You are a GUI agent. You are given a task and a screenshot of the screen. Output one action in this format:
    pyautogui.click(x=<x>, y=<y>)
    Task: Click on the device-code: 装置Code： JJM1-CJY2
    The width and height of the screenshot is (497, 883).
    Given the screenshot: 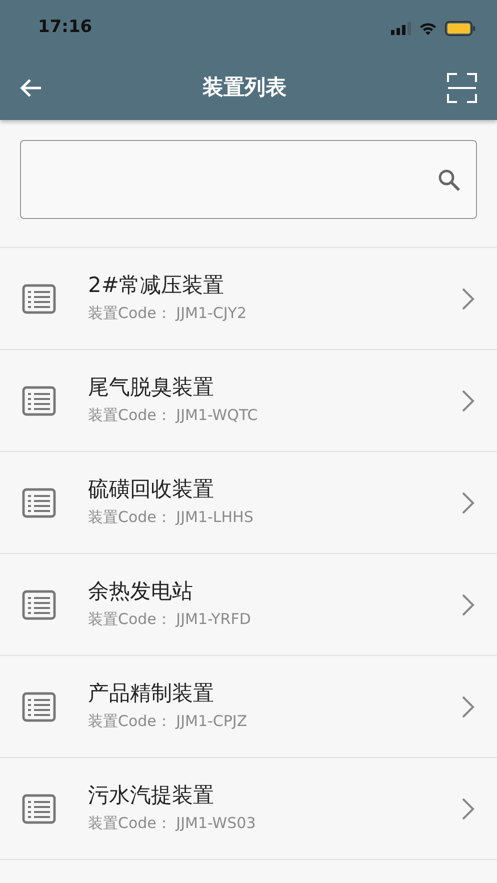 What is the action you would take?
    pyautogui.click(x=168, y=313)
    